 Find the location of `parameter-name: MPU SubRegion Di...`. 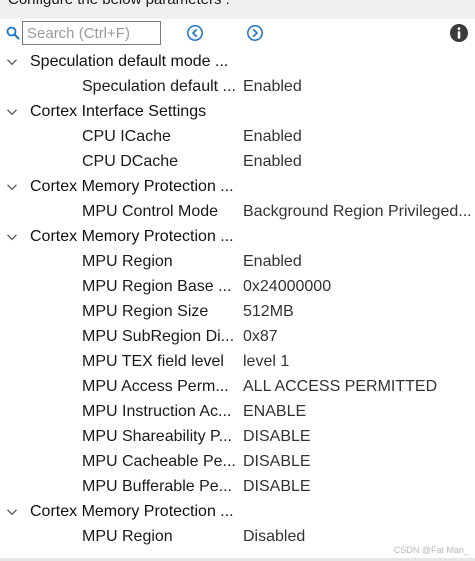

parameter-name: MPU SubRegion Di... is located at coordinates (158, 336).